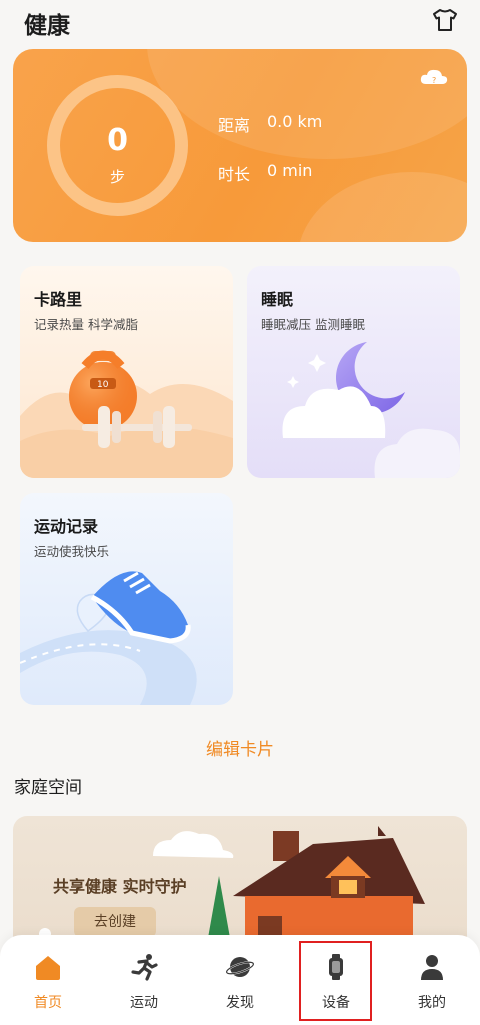  I want to click on steps-count: 0, so click(117, 140).